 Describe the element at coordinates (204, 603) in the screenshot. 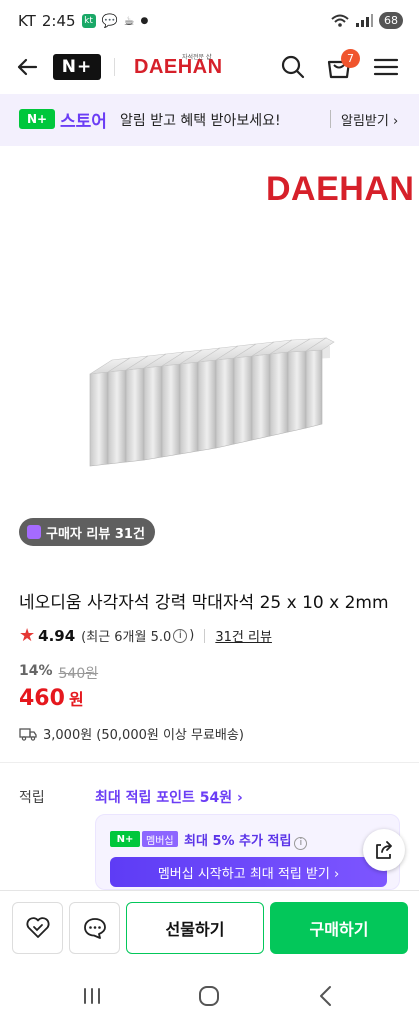

I see `product-title: 네오디움 사각자석 강력 막대자석 25 x 10 x 2mm` at that location.